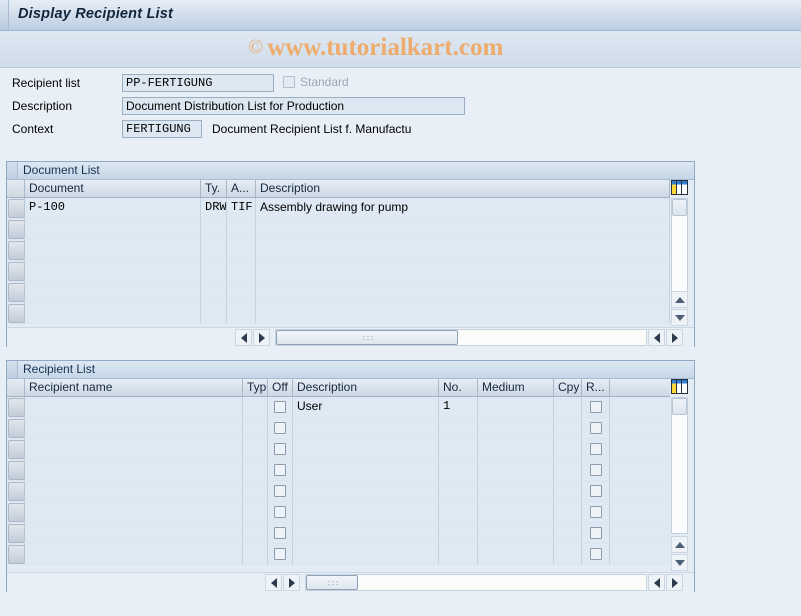  Describe the element at coordinates (568, 387) in the screenshot. I see `column-header-cpy: Cpy` at that location.